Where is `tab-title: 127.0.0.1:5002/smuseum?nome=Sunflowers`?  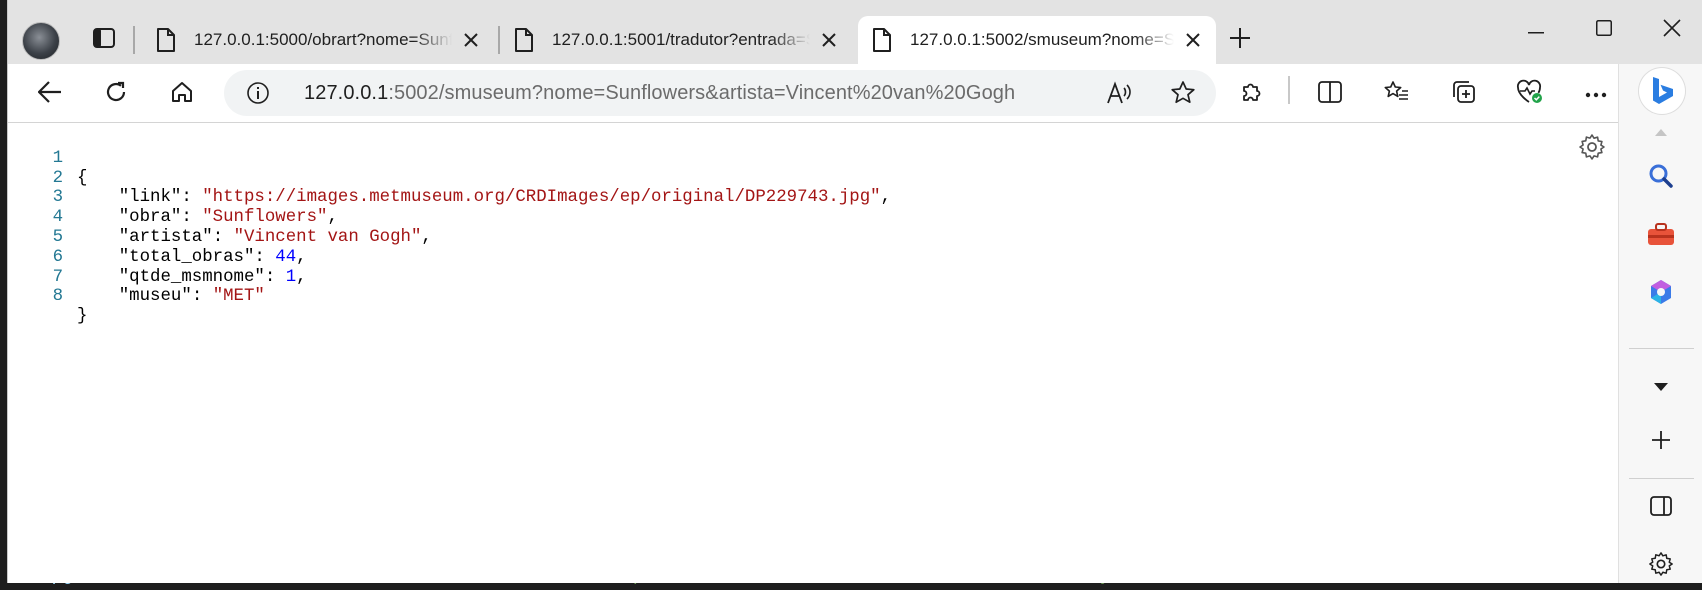
tab-title: 127.0.0.1:5002/smuseum?nome=Sunflowers is located at coordinates (1042, 39).